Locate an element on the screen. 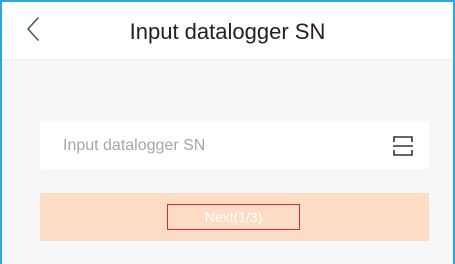 The width and height of the screenshot is (455, 264). next-button-label: Next(1/3) is located at coordinates (233, 217).